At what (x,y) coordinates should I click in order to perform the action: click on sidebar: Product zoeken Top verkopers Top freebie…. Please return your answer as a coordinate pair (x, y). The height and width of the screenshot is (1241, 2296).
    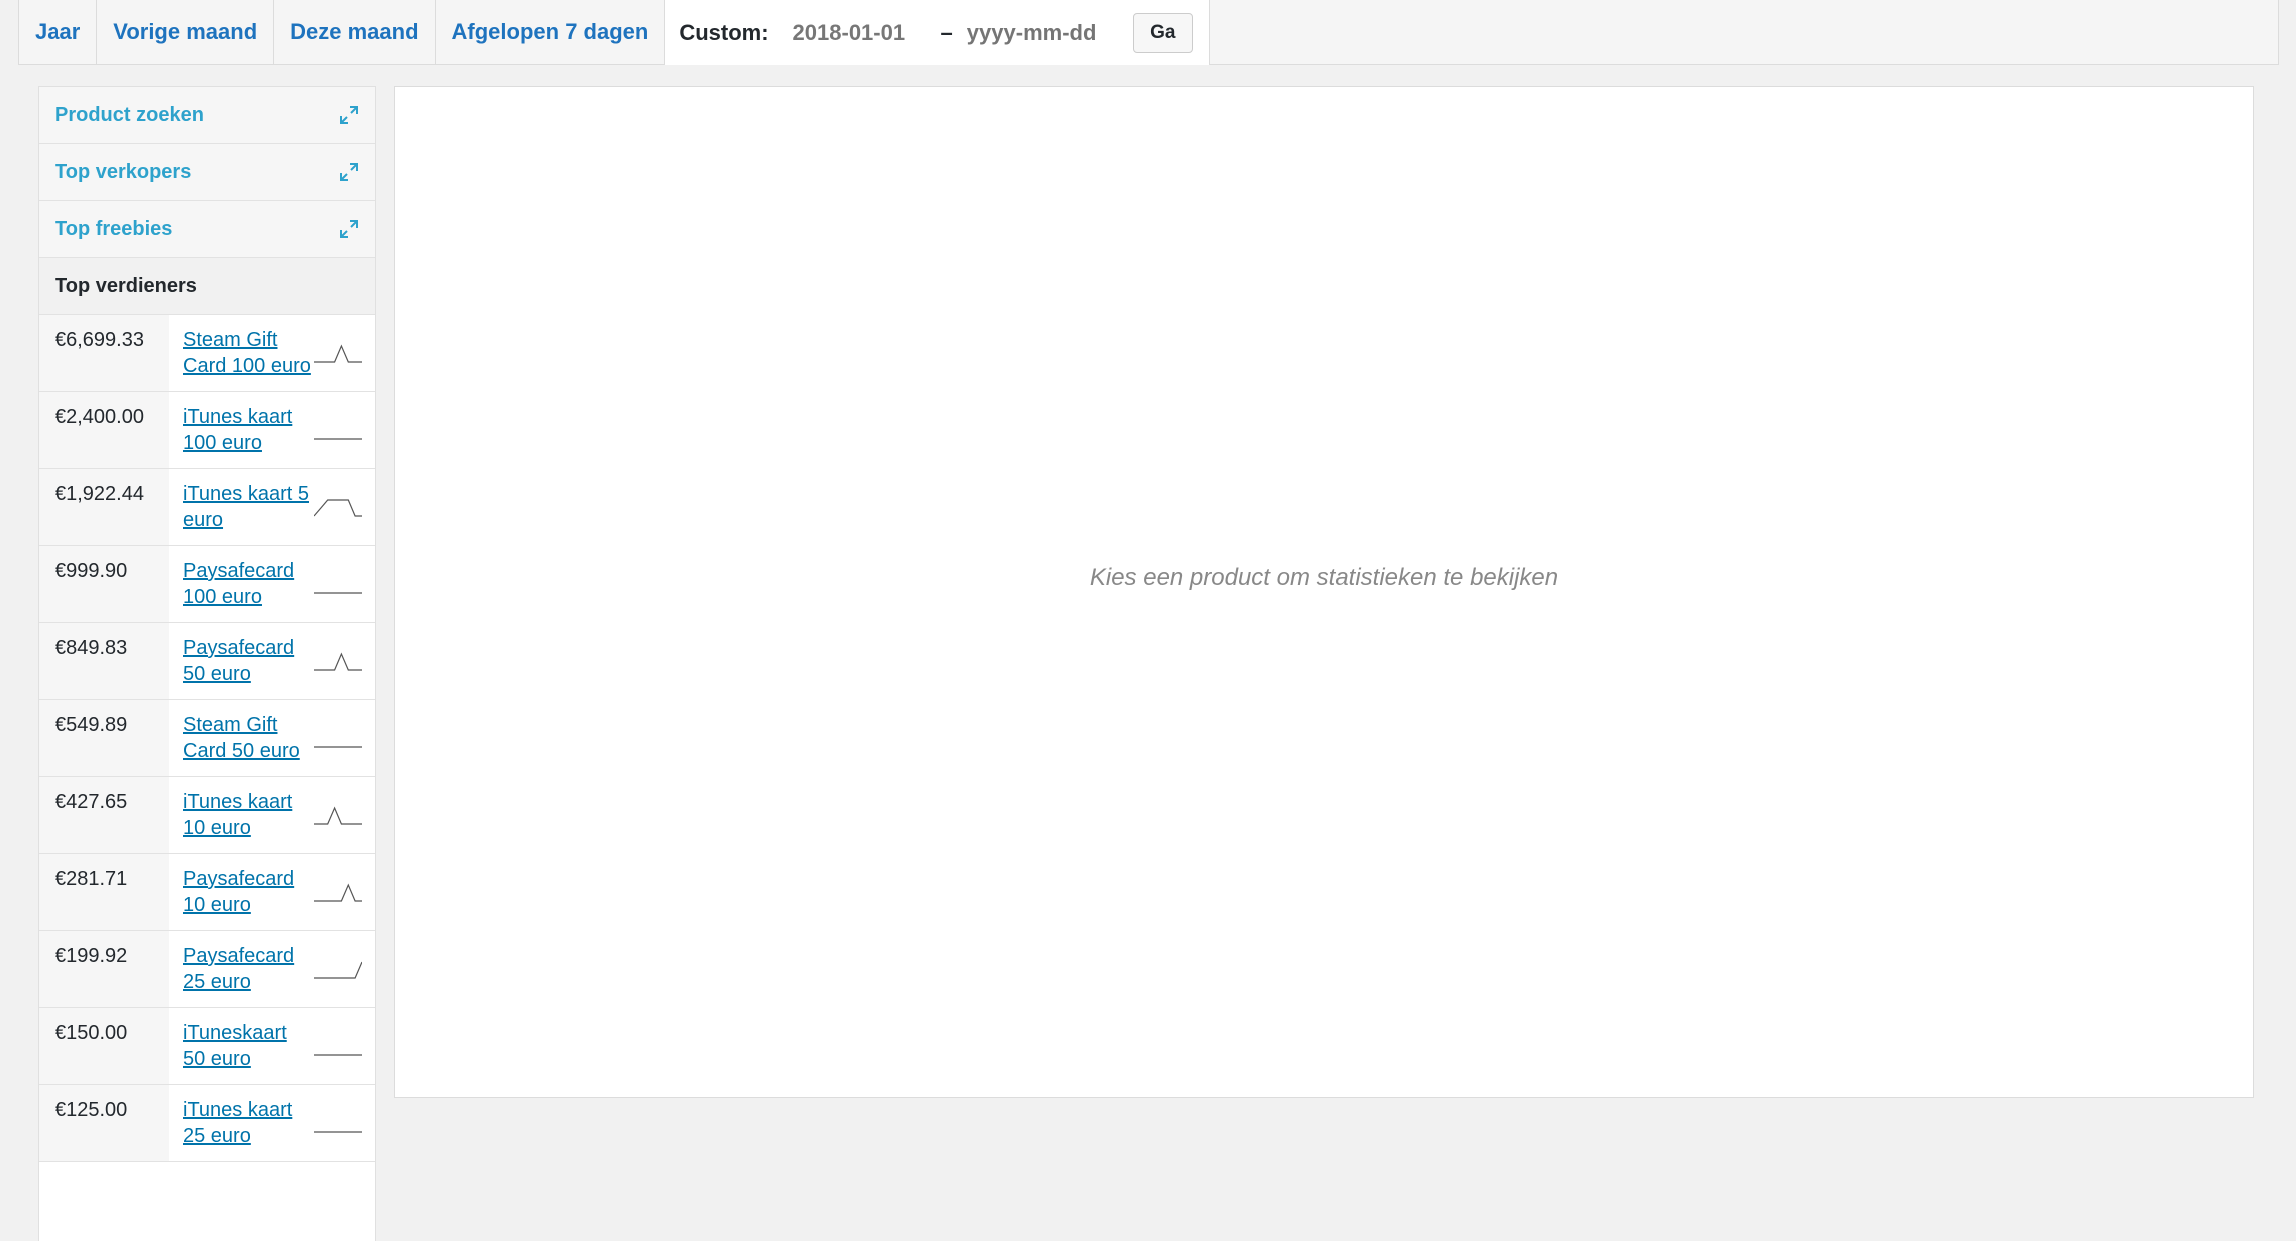
    Looking at the image, I should click on (207, 663).